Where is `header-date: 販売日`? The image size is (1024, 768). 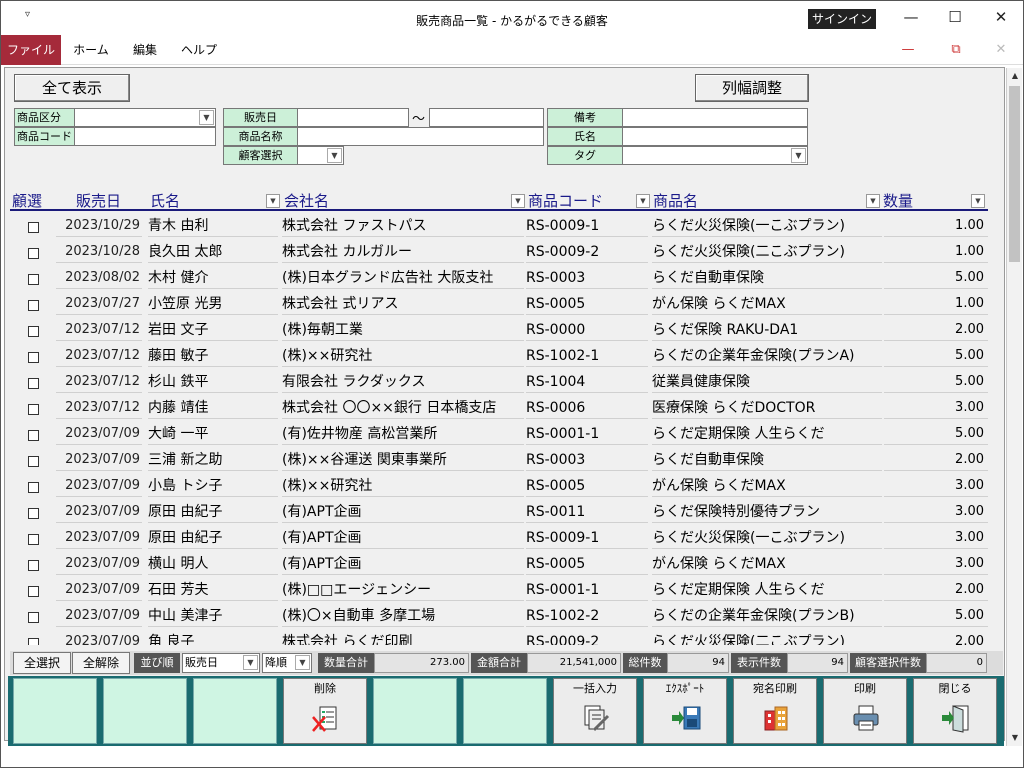 header-date: 販売日 is located at coordinates (98, 201).